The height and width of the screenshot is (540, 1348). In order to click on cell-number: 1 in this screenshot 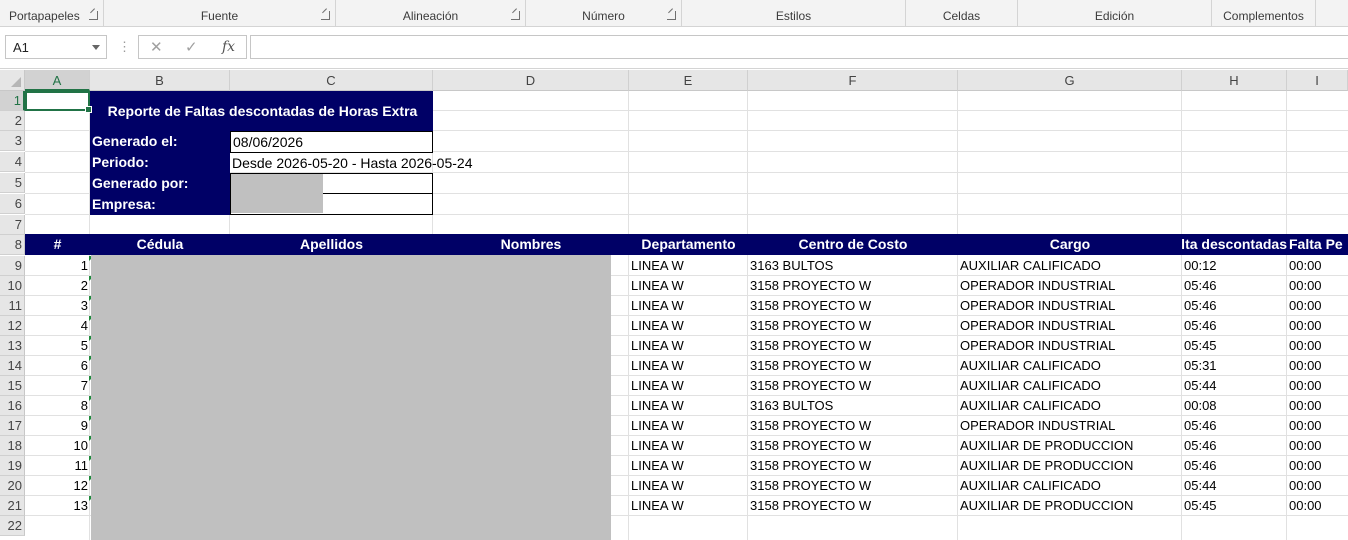, I will do `click(57, 266)`.